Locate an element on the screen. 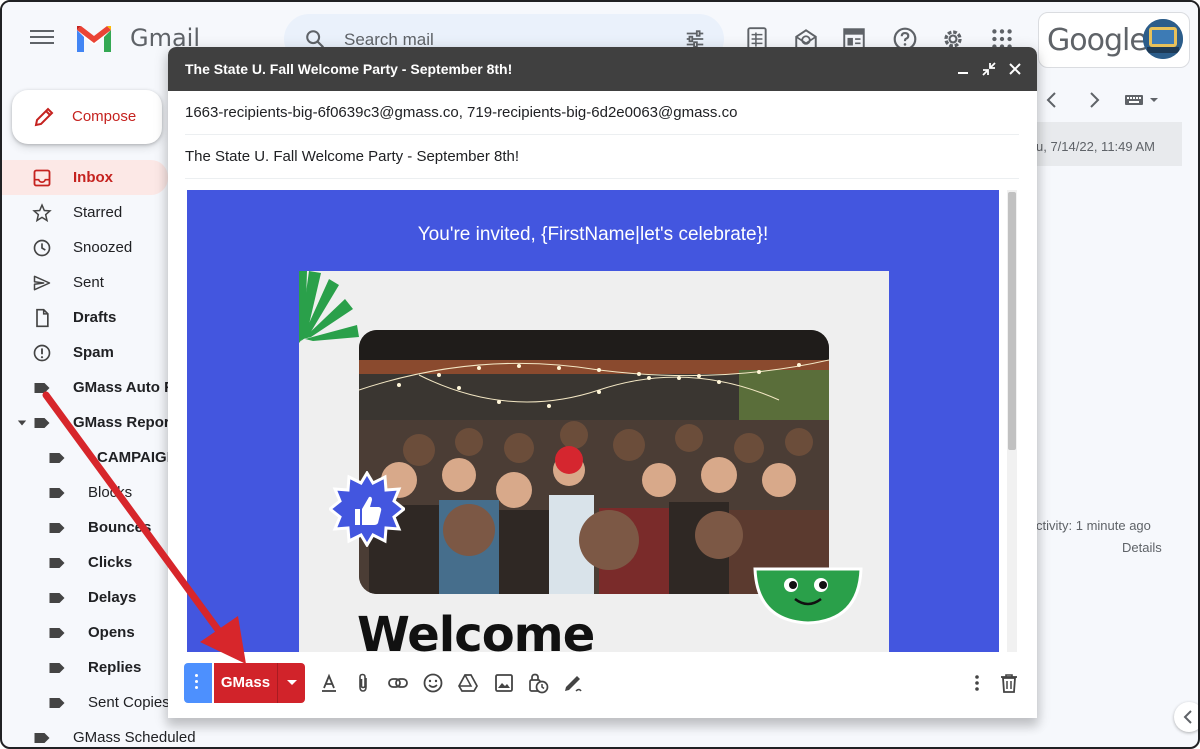 Image resolution: width=1200 pixels, height=749 pixels. send-icon is located at coordinates (42, 282).